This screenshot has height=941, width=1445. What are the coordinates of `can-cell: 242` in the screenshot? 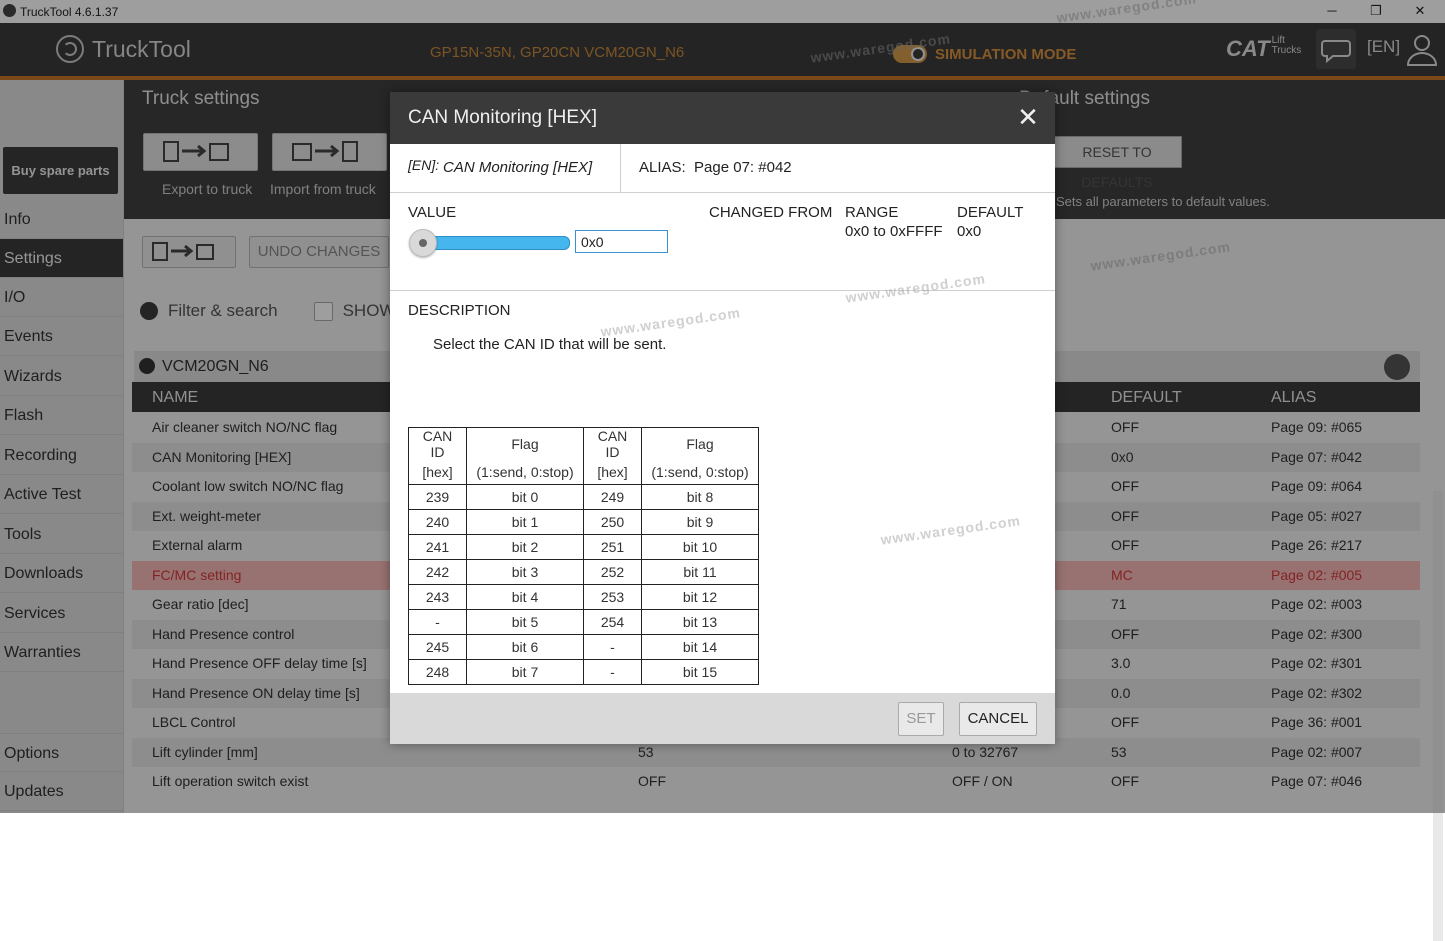 It's located at (437, 572).